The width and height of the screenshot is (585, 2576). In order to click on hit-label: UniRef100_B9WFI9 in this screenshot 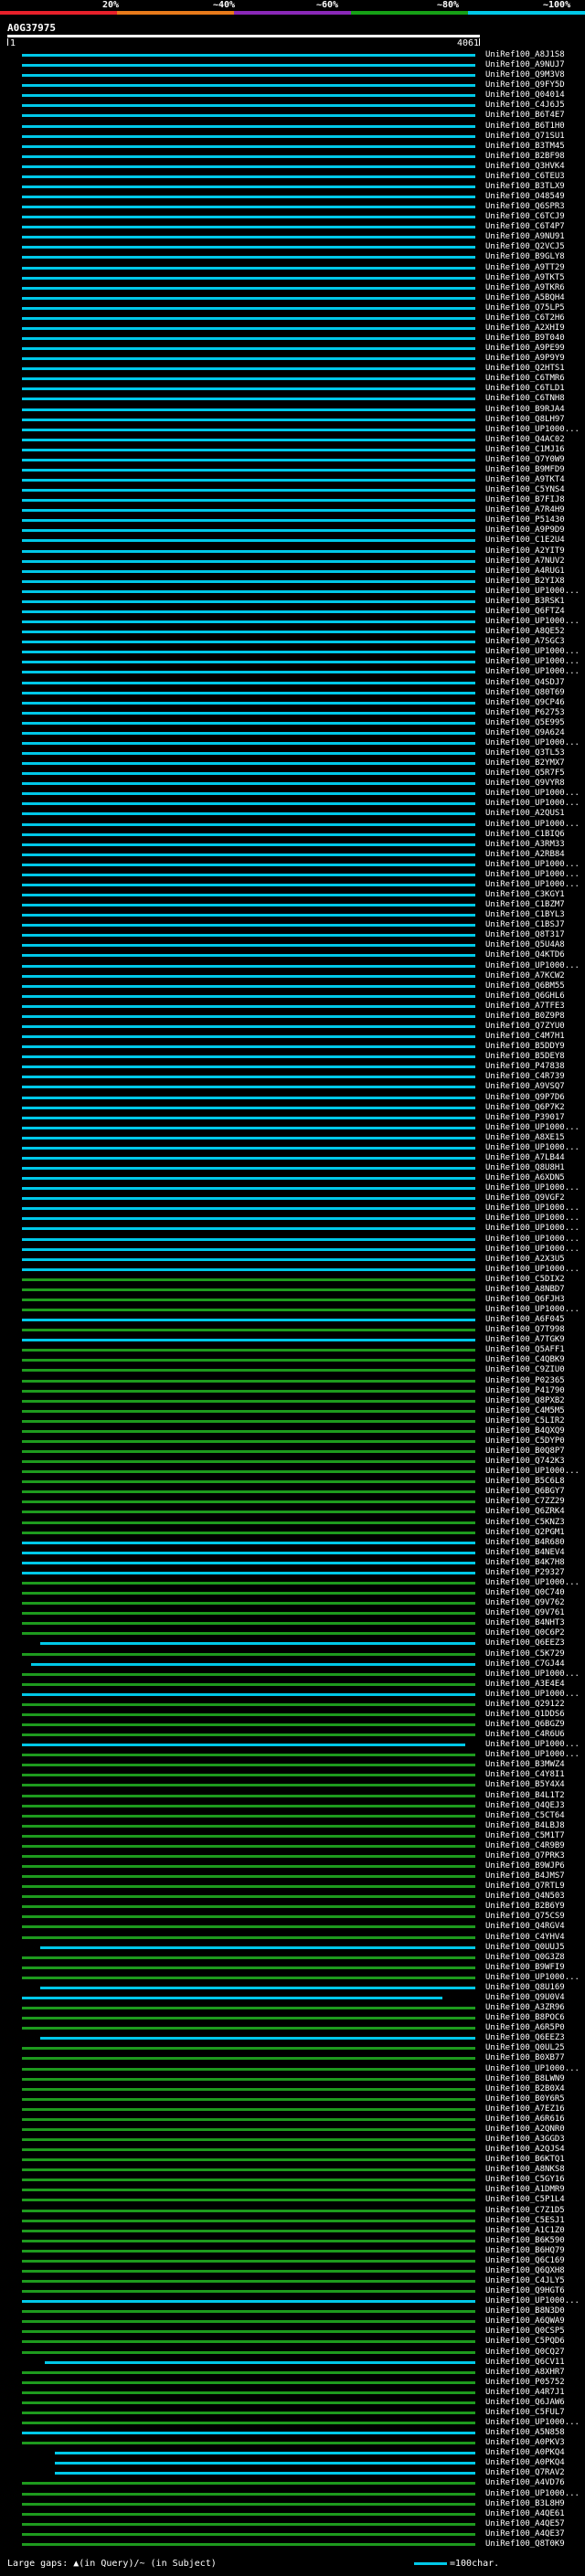, I will do `click(525, 1967)`.